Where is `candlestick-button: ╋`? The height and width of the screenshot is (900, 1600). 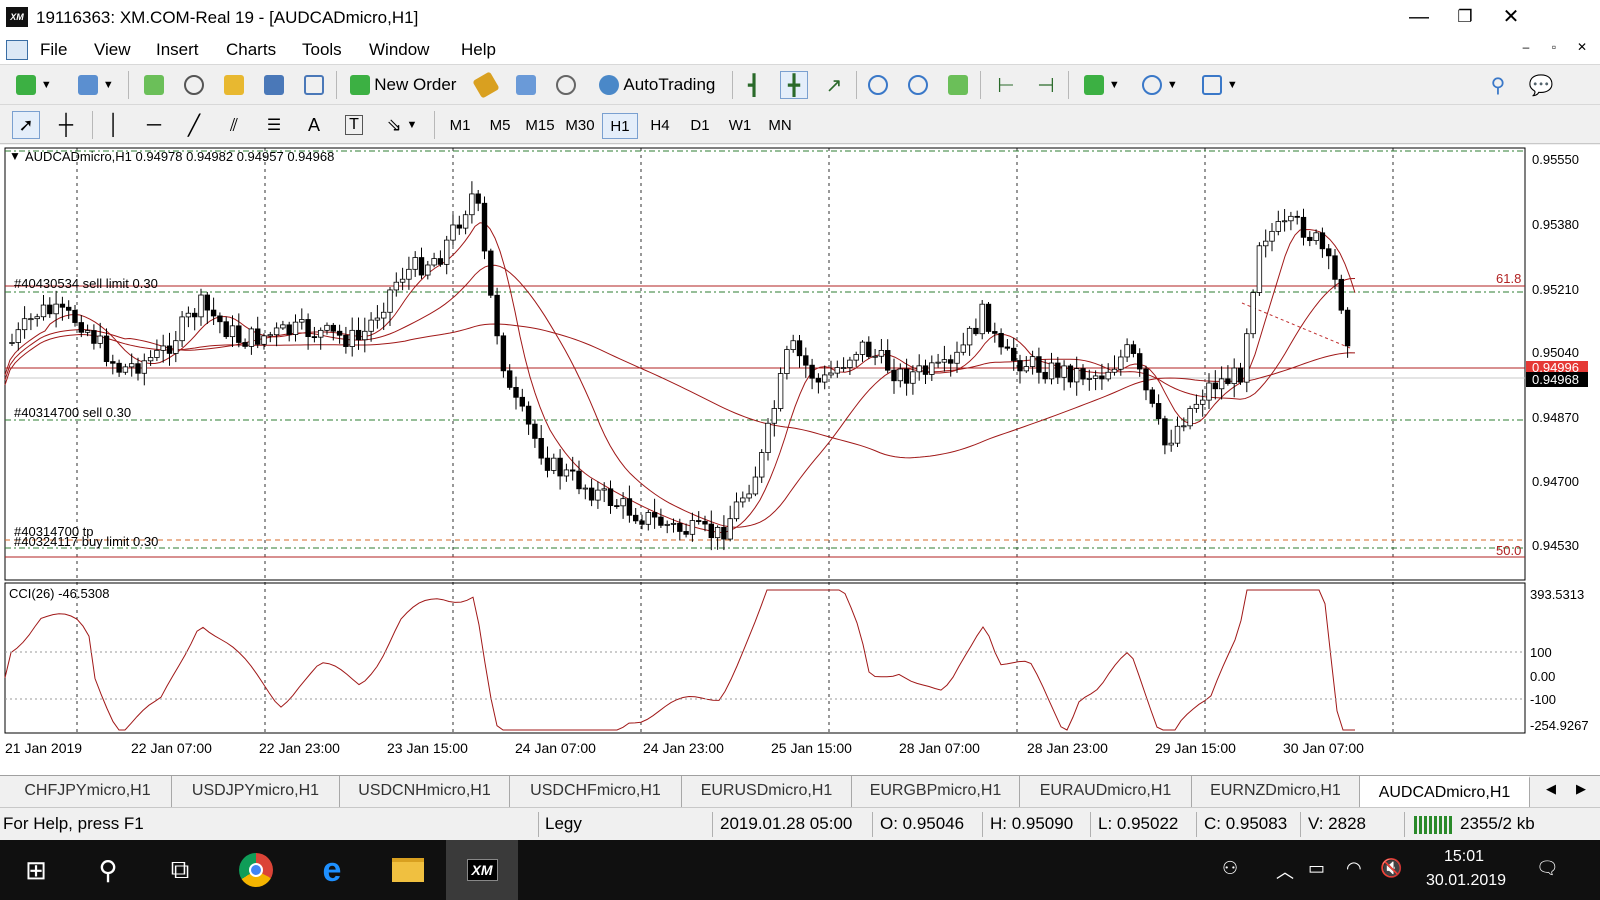
candlestick-button: ╋ is located at coordinates (794, 85).